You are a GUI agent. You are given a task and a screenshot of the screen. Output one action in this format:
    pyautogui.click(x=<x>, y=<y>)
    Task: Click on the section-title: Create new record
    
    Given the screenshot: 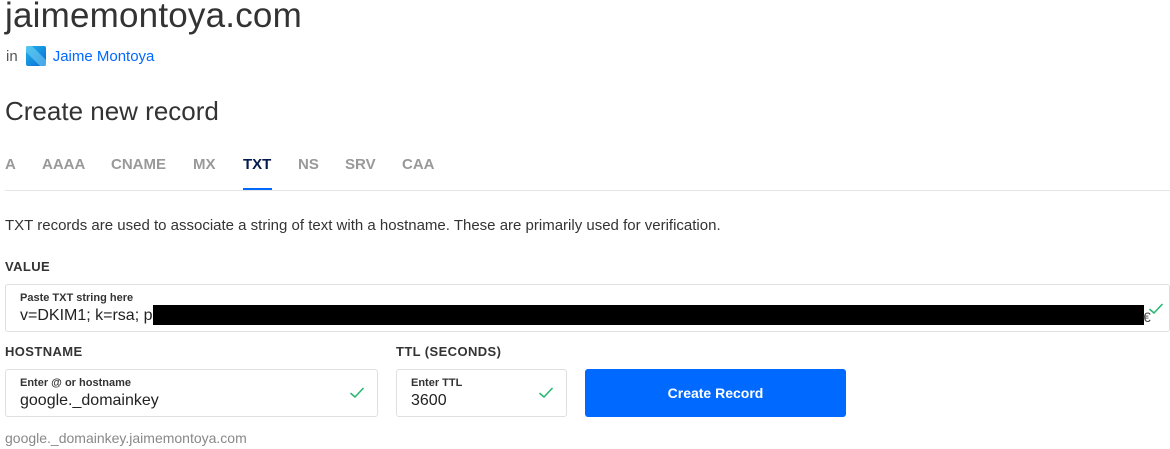 What is the action you would take?
    pyautogui.click(x=112, y=111)
    